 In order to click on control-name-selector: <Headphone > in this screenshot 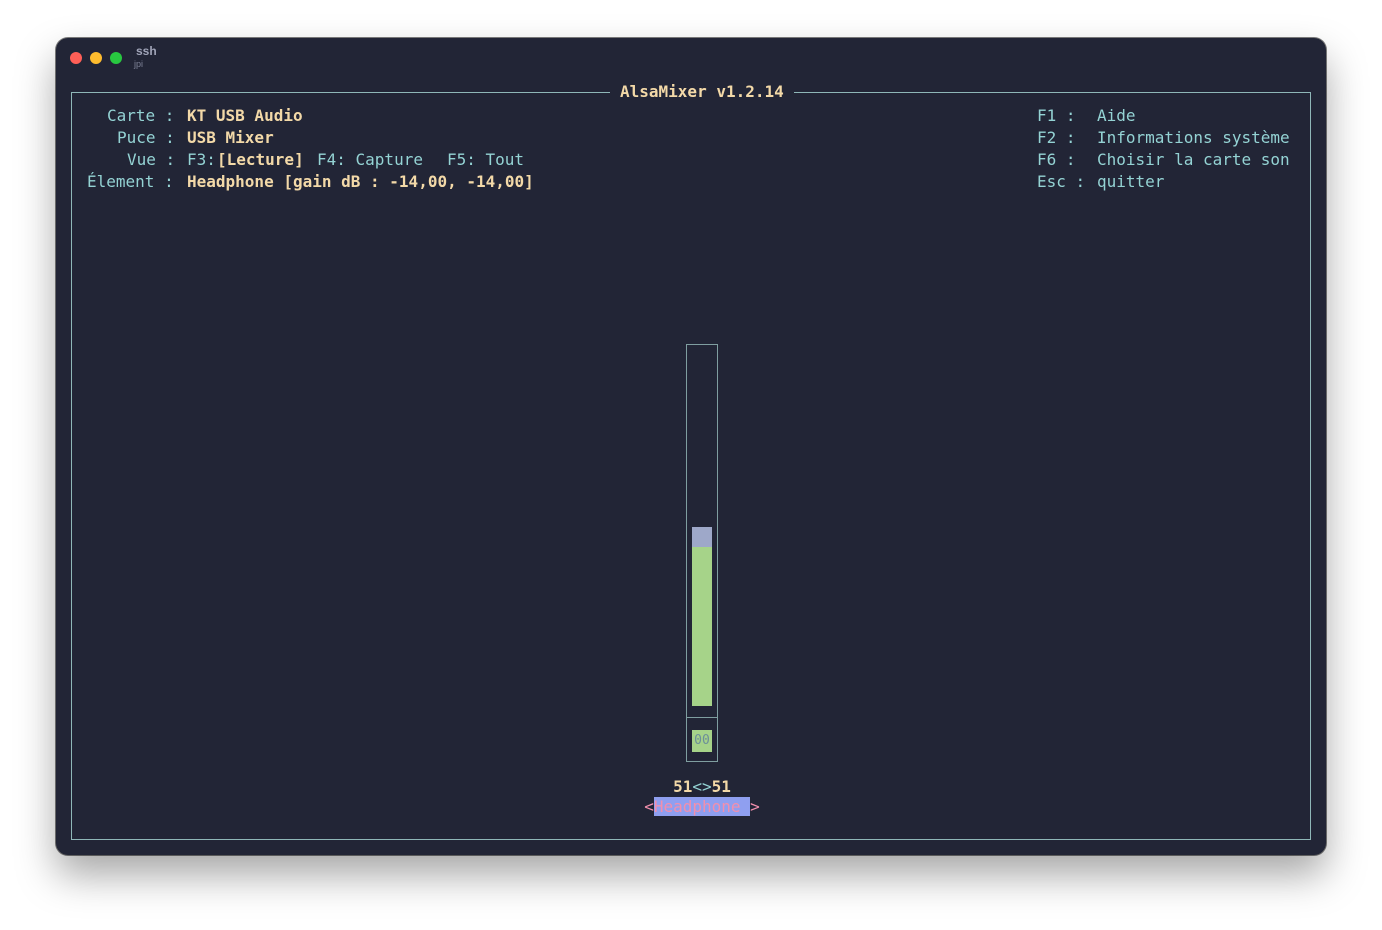, I will do `click(702, 807)`.